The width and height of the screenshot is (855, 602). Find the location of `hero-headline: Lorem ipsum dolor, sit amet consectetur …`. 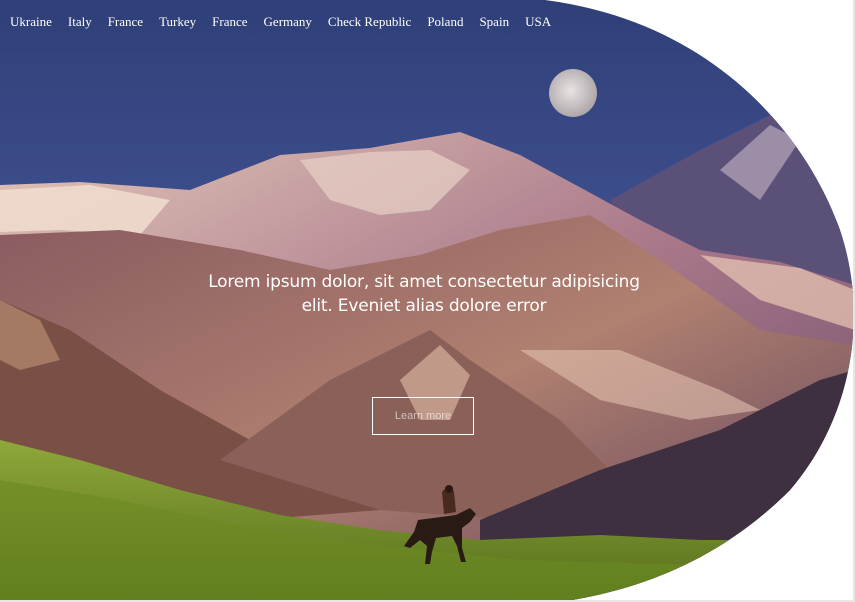

hero-headline: Lorem ipsum dolor, sit amet consectetur … is located at coordinates (424, 294).